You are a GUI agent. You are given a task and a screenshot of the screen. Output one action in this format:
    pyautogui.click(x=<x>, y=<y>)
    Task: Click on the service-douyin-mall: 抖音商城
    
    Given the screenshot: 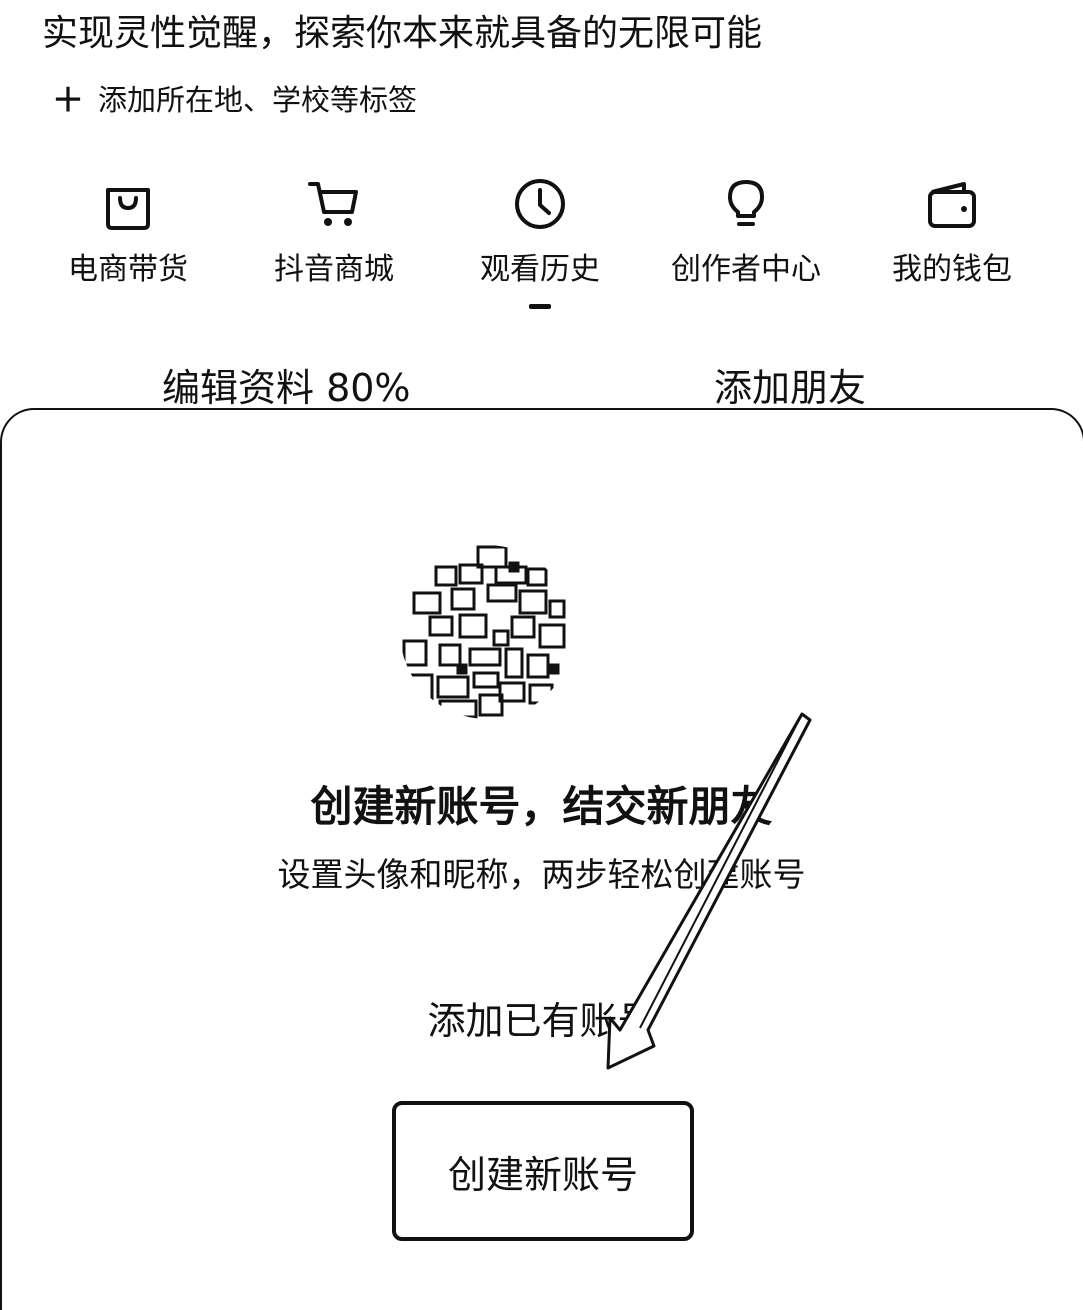 What is the action you would take?
    pyautogui.click(x=334, y=247)
    